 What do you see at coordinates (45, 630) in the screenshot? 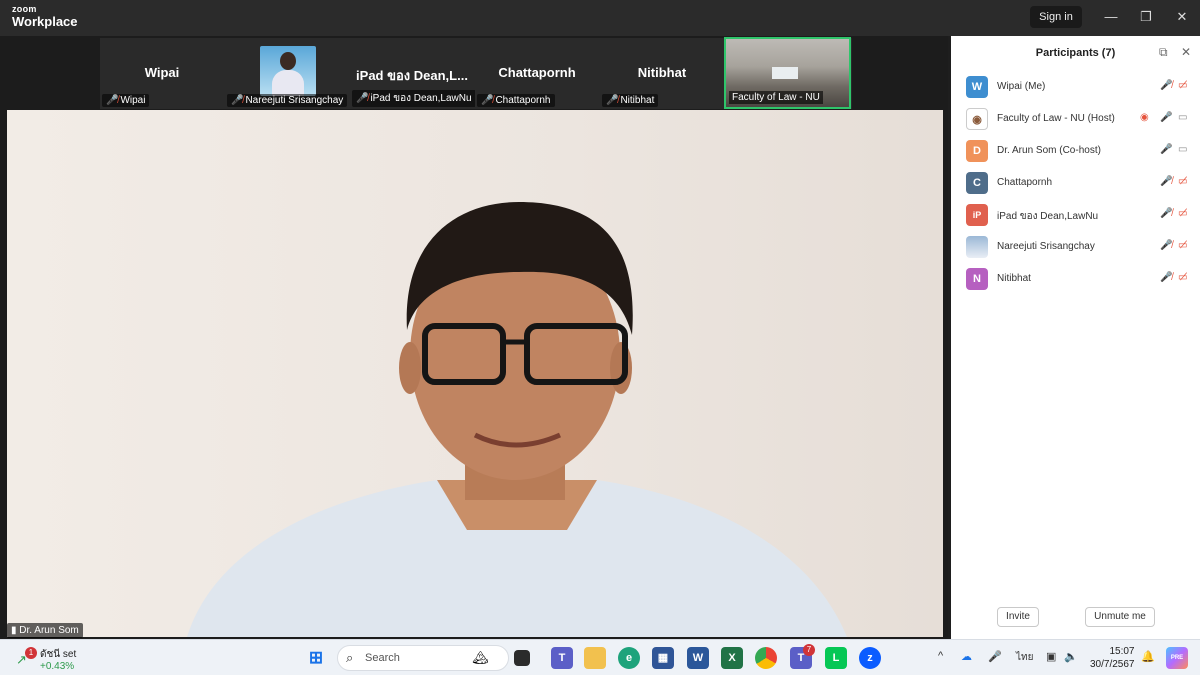
I see `speaker-name-label: ▮ Dr. Arun Som` at bounding box center [45, 630].